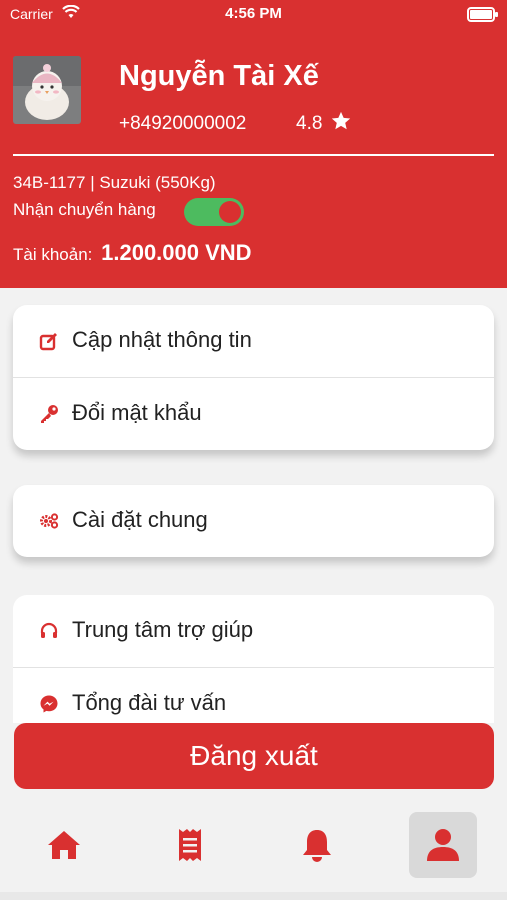 The width and height of the screenshot is (507, 900). Describe the element at coordinates (49, 704) in the screenshot. I see `messenger-icon` at that location.